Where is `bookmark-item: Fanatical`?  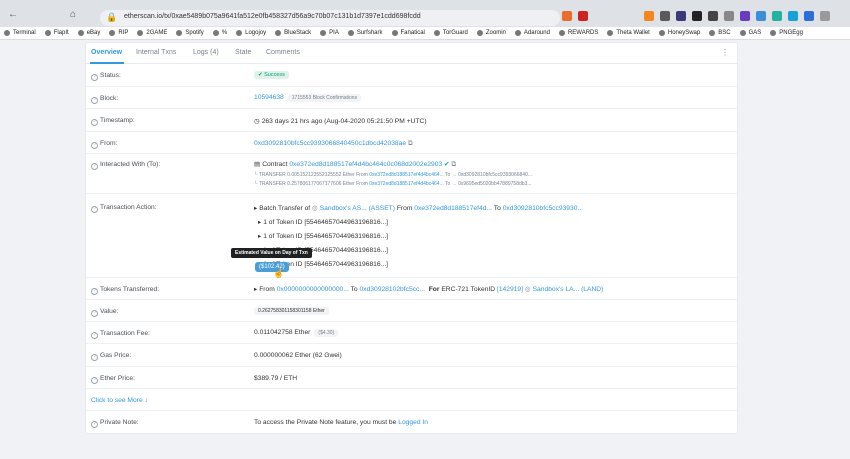 bookmark-item: Fanatical is located at coordinates (408, 33).